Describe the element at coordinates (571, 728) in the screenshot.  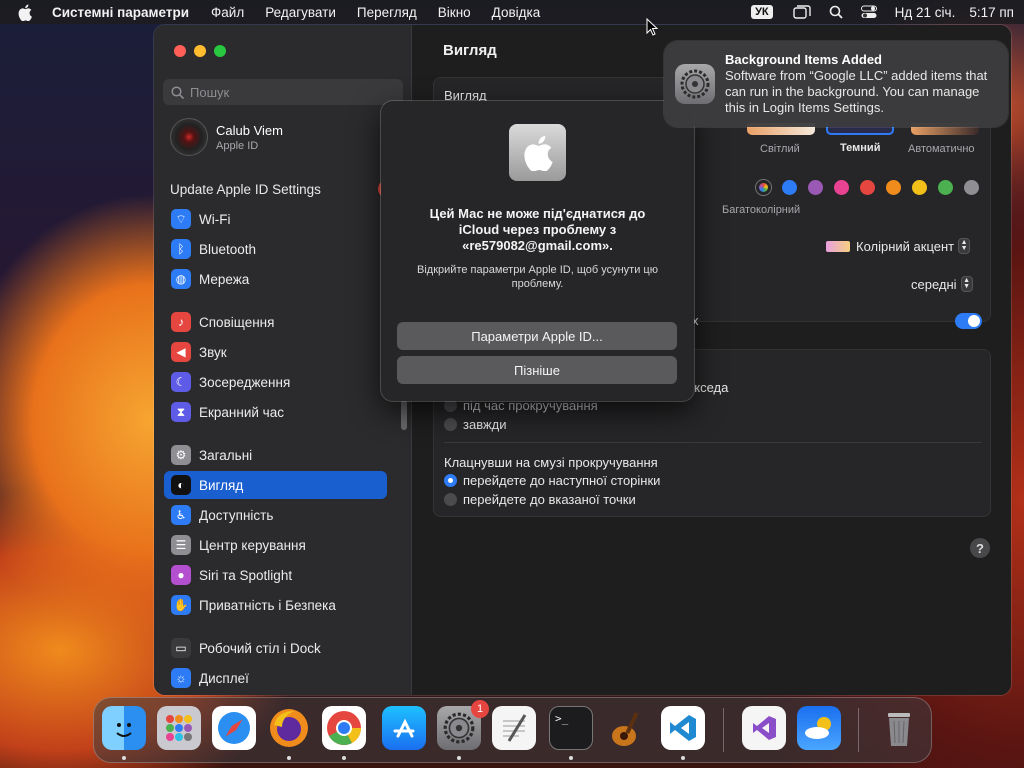
I see `terminal-icon: >_` at that location.